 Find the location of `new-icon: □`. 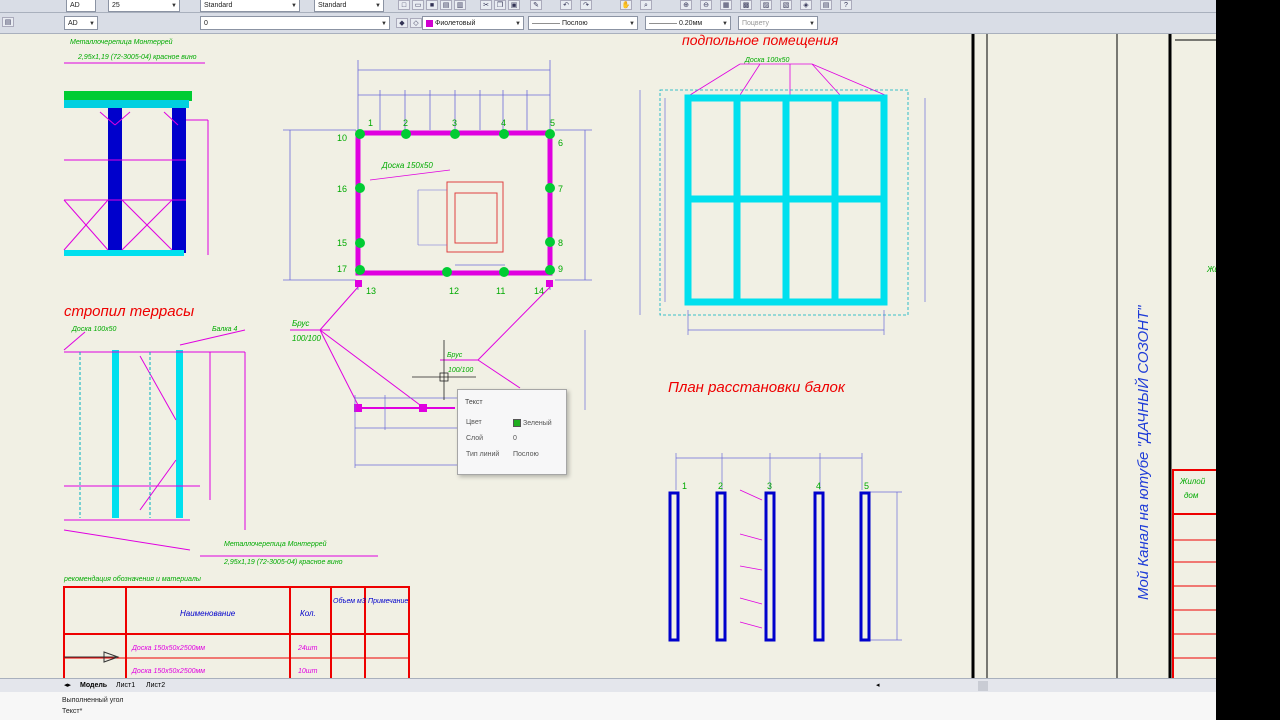

new-icon: □ is located at coordinates (404, 5).